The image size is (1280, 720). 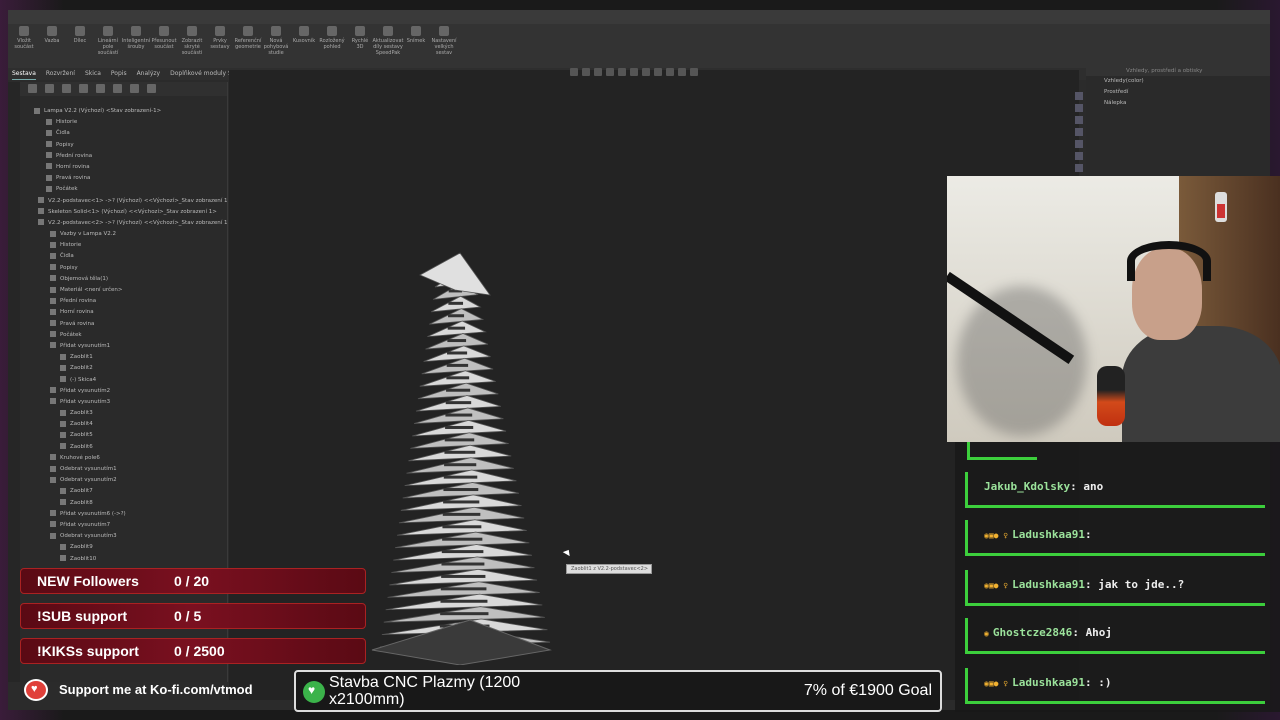 What do you see at coordinates (574, 72) in the screenshot?
I see `zoom-fit-icon` at bounding box center [574, 72].